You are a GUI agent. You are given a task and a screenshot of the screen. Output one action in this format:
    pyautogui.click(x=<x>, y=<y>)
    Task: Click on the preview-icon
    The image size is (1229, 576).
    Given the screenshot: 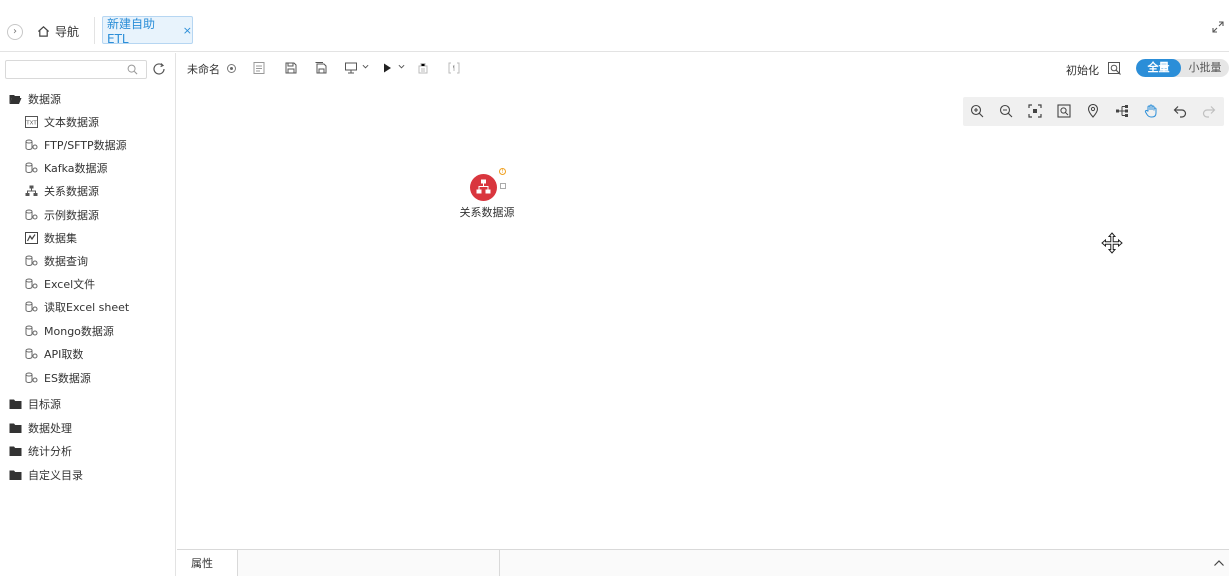 What is the action you would take?
    pyautogui.click(x=351, y=68)
    